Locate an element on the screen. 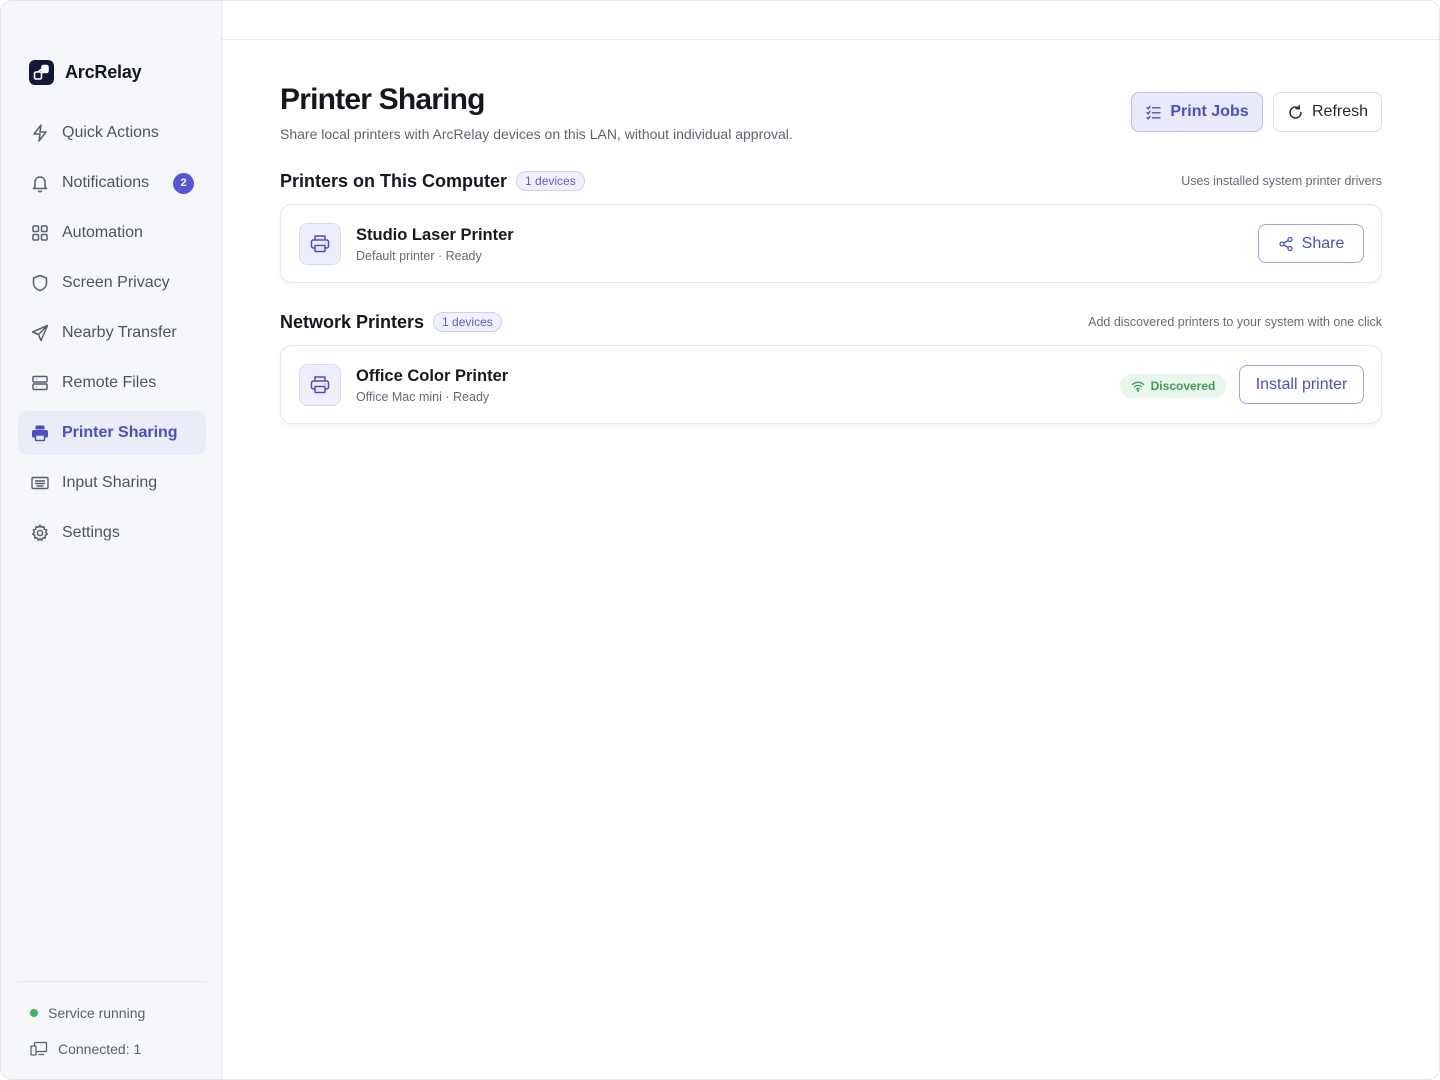 Image resolution: width=1440 pixels, height=1080 pixels. sidebar-item-printer-sharing: Printer Sharing is located at coordinates (112, 433).